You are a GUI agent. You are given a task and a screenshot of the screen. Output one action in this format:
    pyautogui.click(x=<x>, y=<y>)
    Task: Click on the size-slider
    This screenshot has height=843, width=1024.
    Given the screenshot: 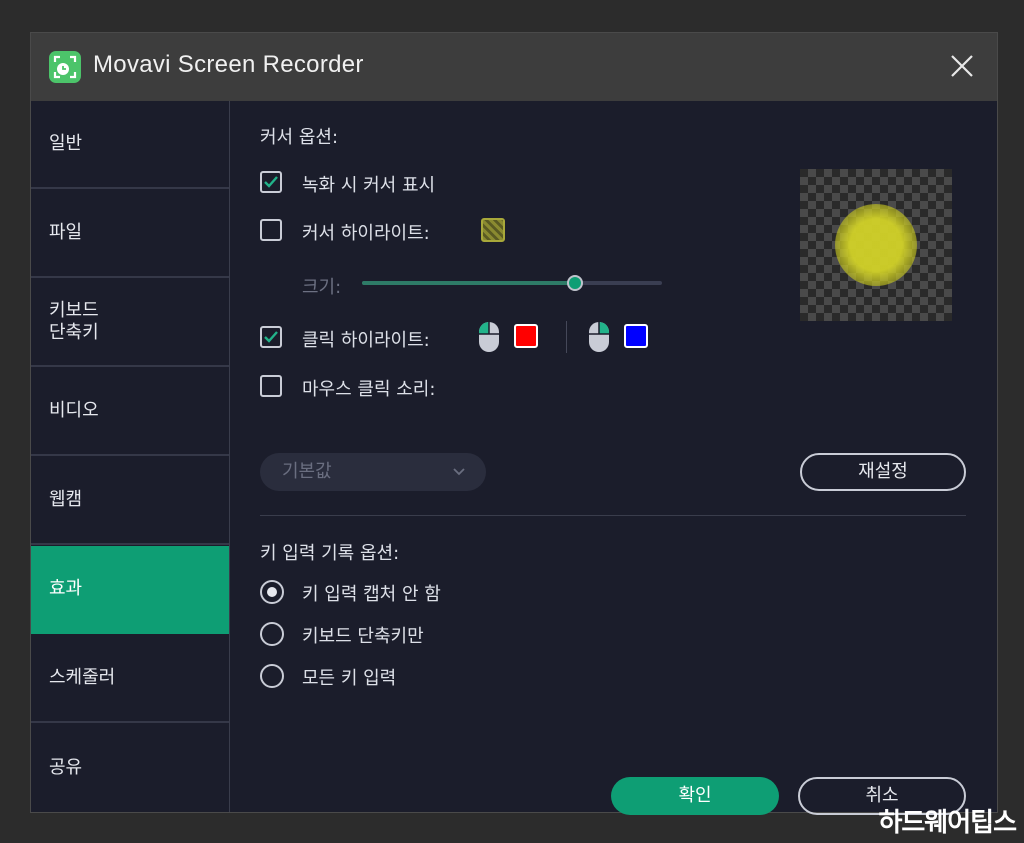 What is the action you would take?
    pyautogui.click(x=512, y=283)
    